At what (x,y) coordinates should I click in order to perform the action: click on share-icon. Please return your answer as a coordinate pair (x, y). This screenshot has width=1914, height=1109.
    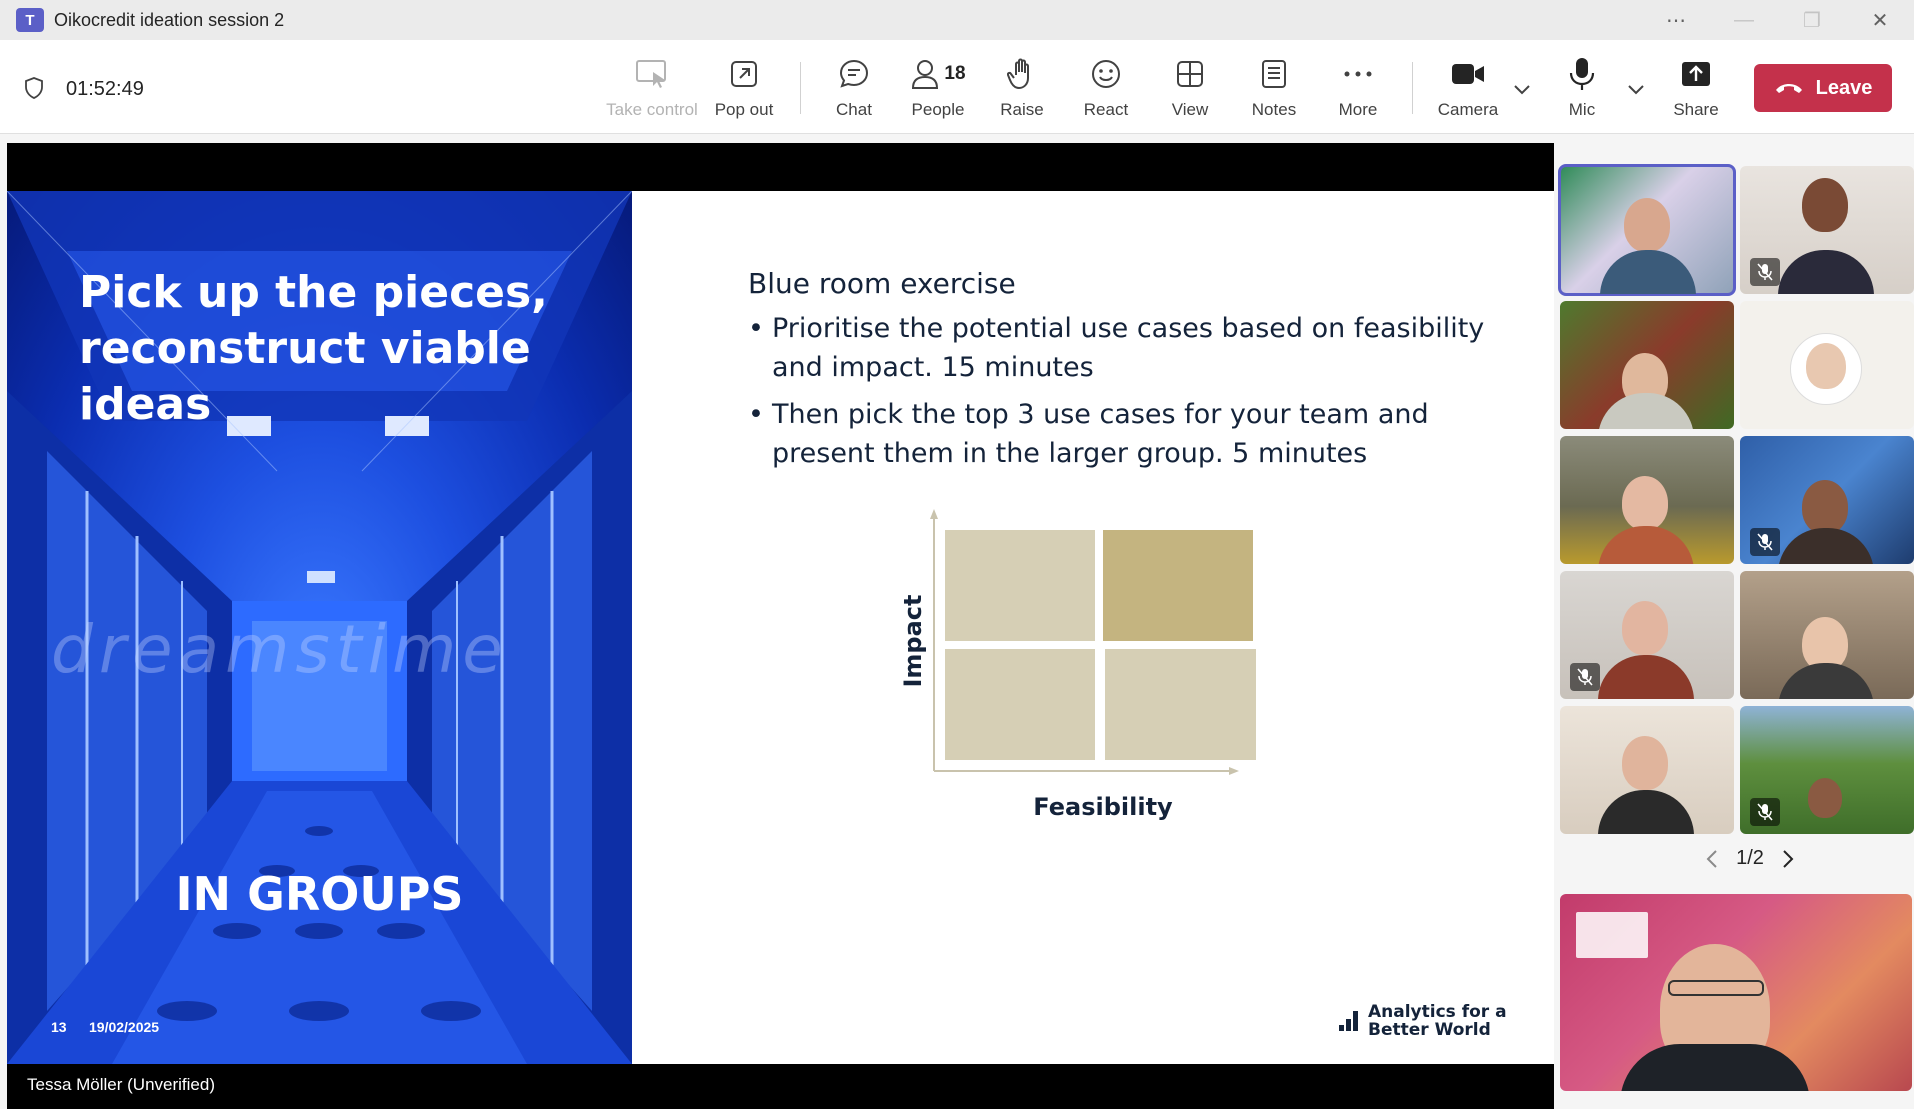
    Looking at the image, I should click on (1696, 74).